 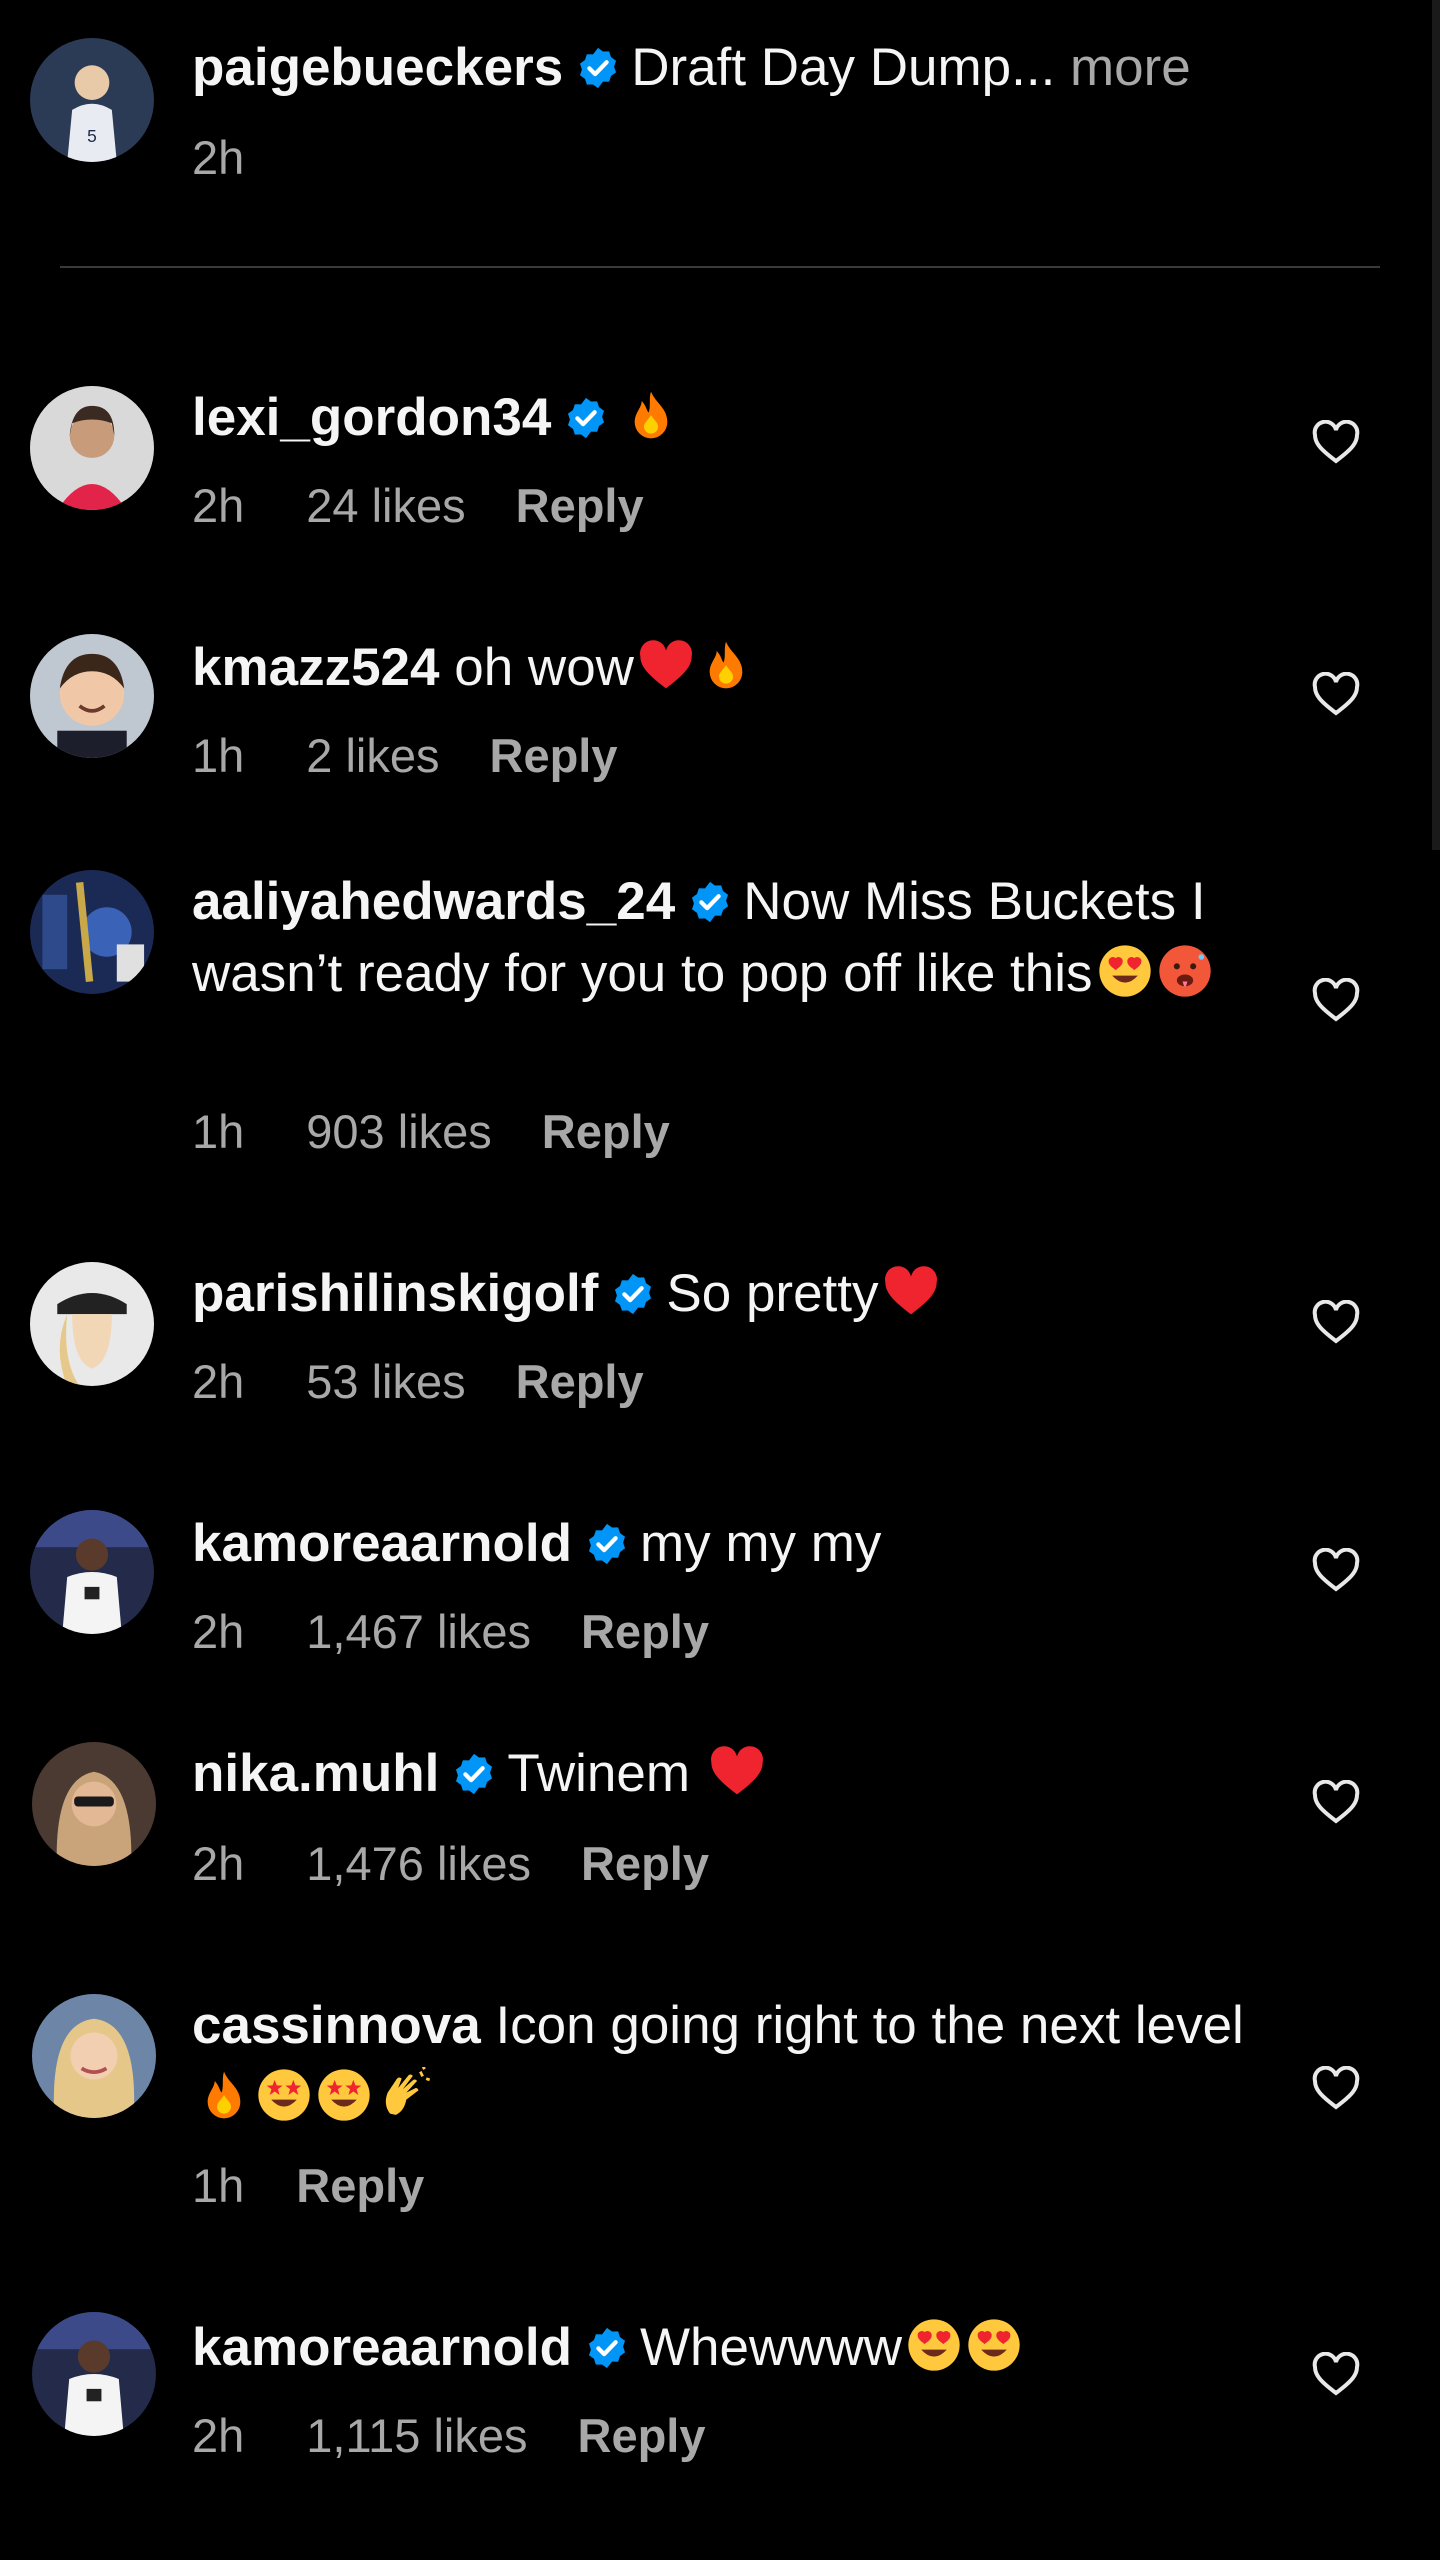 I want to click on comment-meta: 1h 903 likes Reply, so click(x=431, y=1132).